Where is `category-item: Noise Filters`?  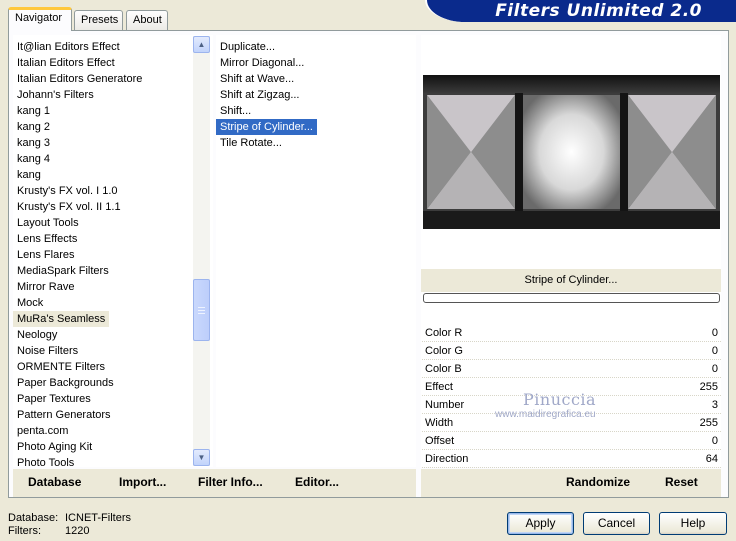
category-item: Noise Filters is located at coordinates (47, 351).